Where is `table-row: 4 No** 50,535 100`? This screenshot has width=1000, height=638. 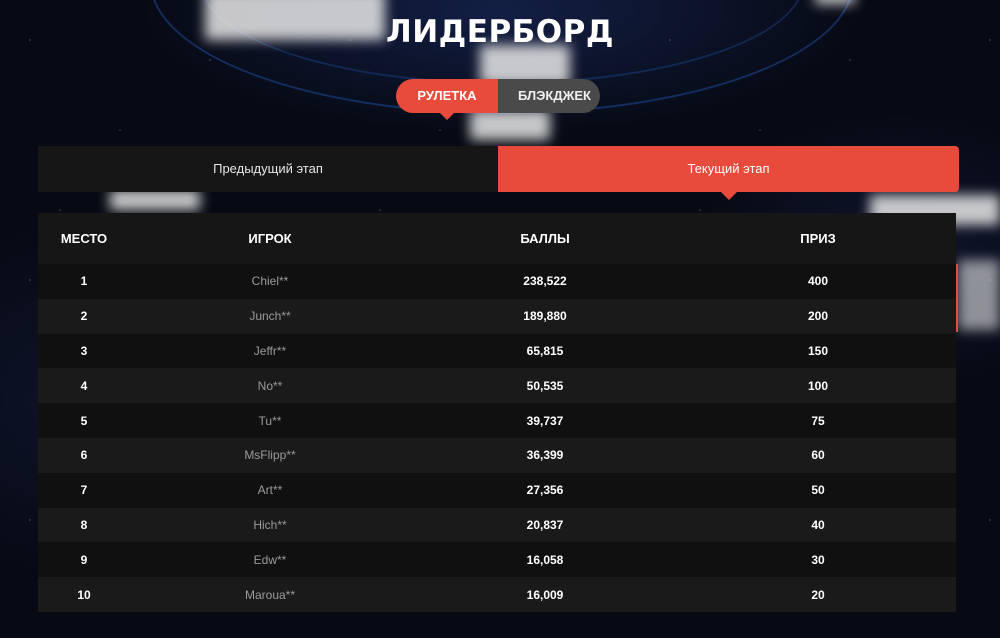 table-row: 4 No** 50,535 100 is located at coordinates (497, 386).